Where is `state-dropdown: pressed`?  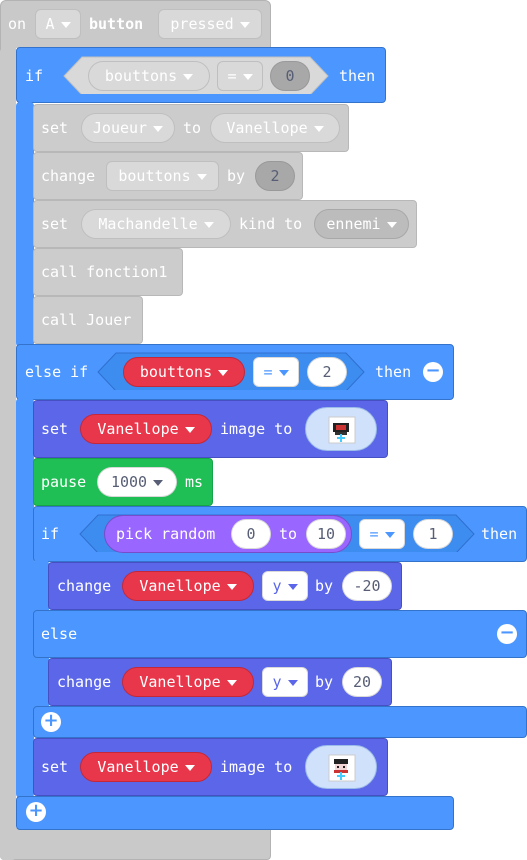 state-dropdown: pressed is located at coordinates (210, 24).